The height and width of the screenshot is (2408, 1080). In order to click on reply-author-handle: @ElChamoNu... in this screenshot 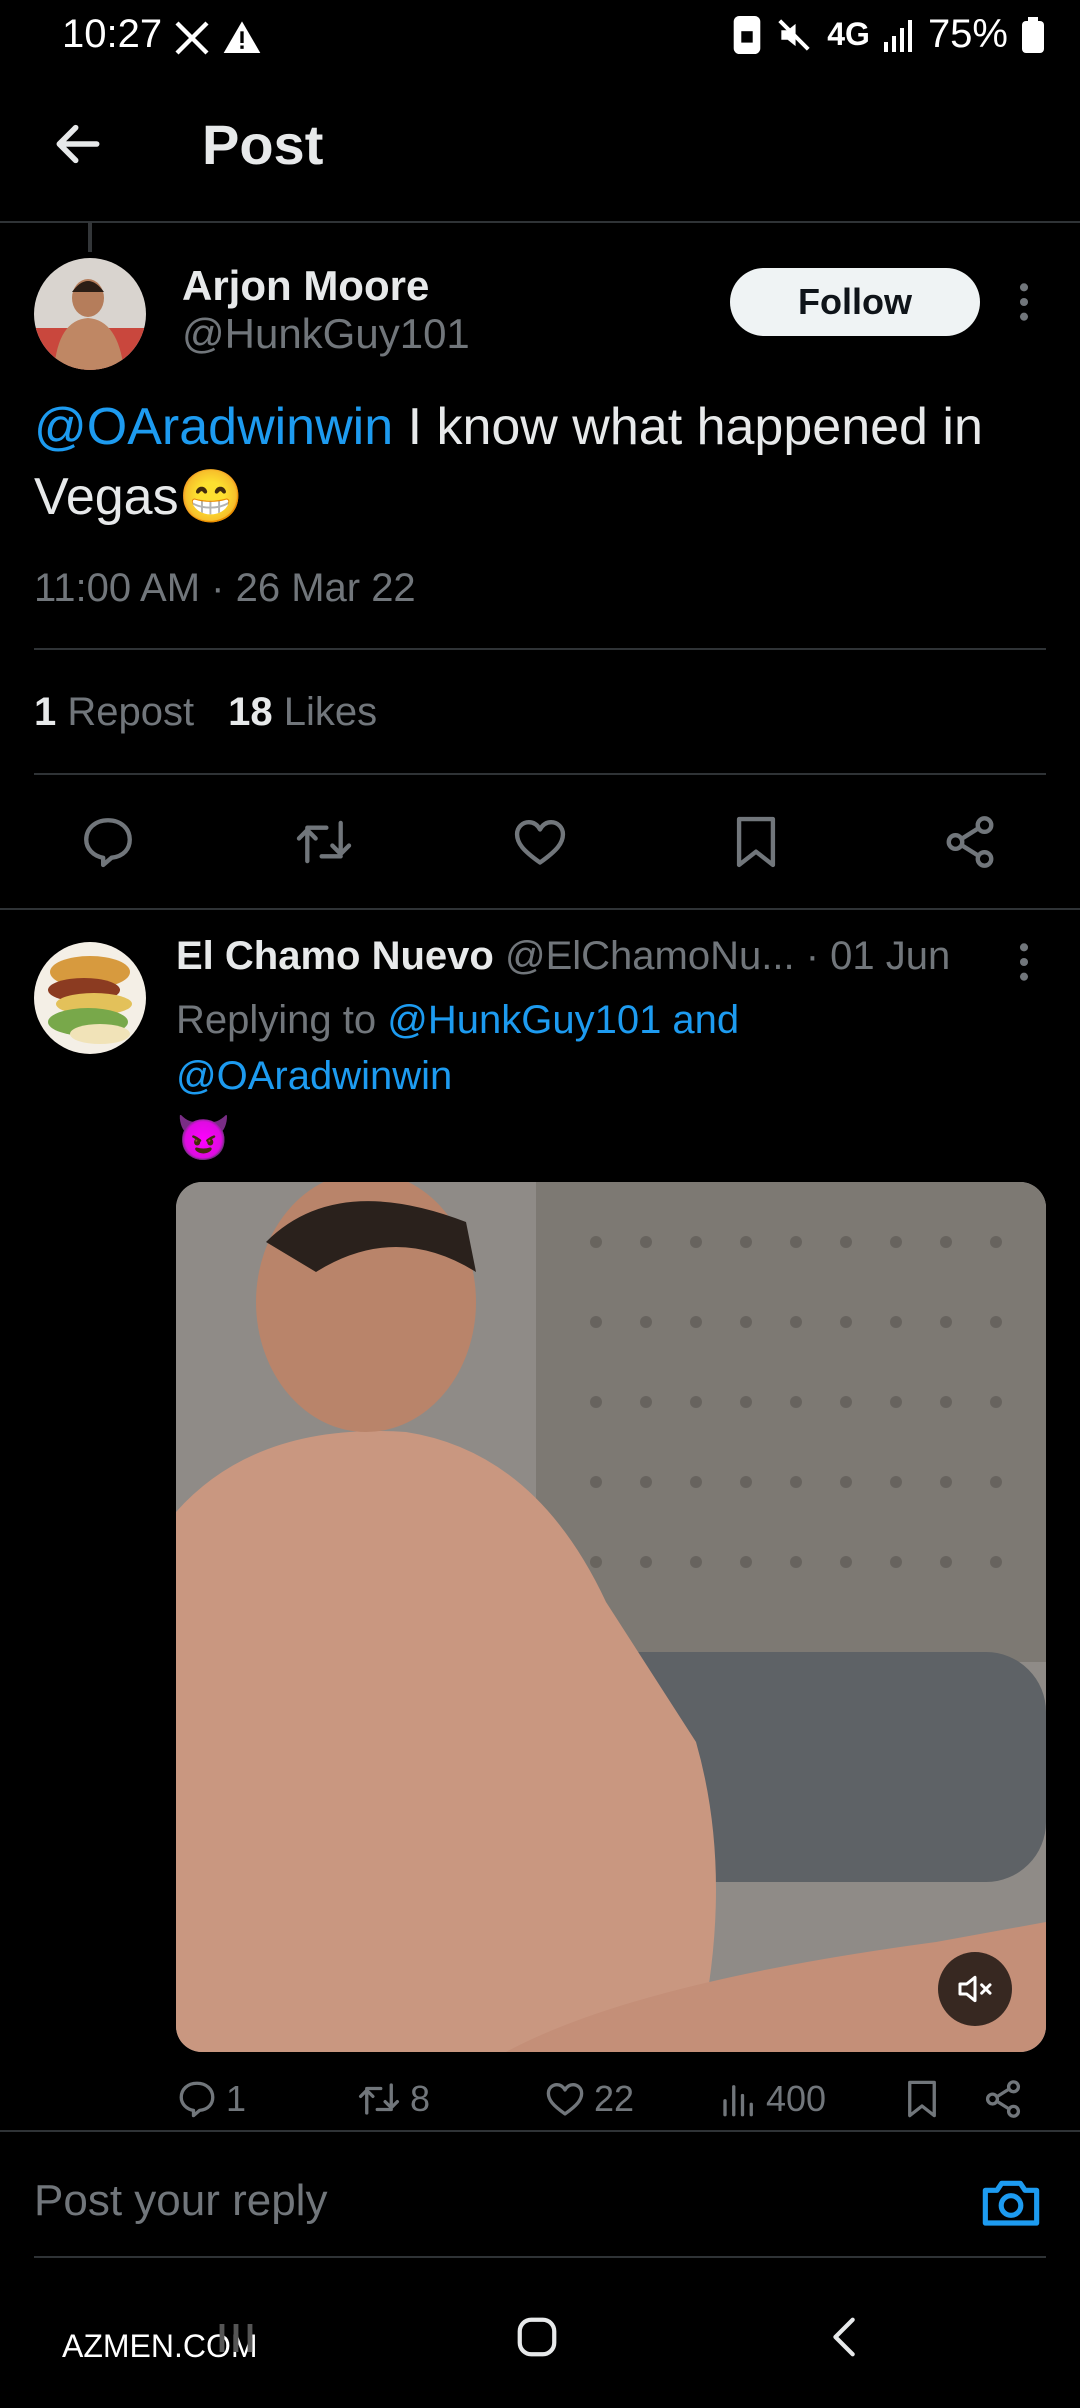, I will do `click(650, 956)`.